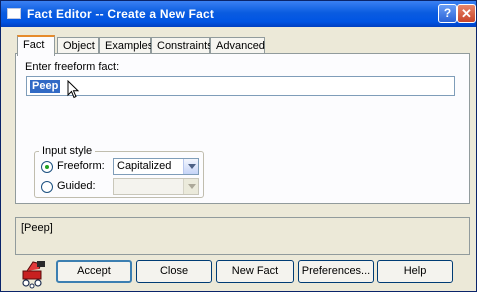 The image size is (477, 292). I want to click on tab-label: Advanced, so click(240, 46).